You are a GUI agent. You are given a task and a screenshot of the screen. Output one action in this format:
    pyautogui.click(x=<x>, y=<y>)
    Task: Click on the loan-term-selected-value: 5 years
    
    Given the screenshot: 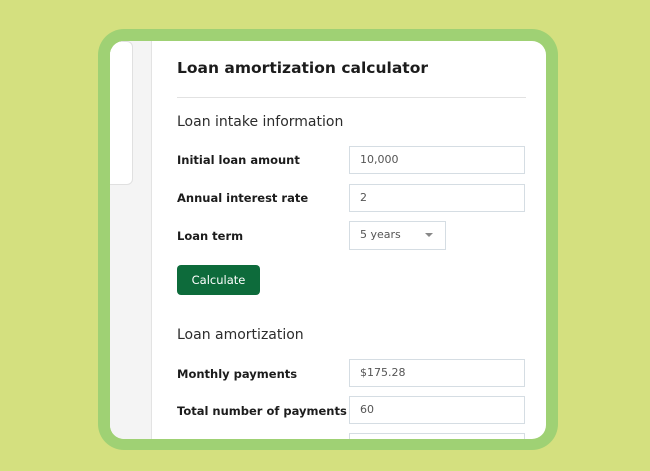 What is the action you would take?
    pyautogui.click(x=380, y=234)
    